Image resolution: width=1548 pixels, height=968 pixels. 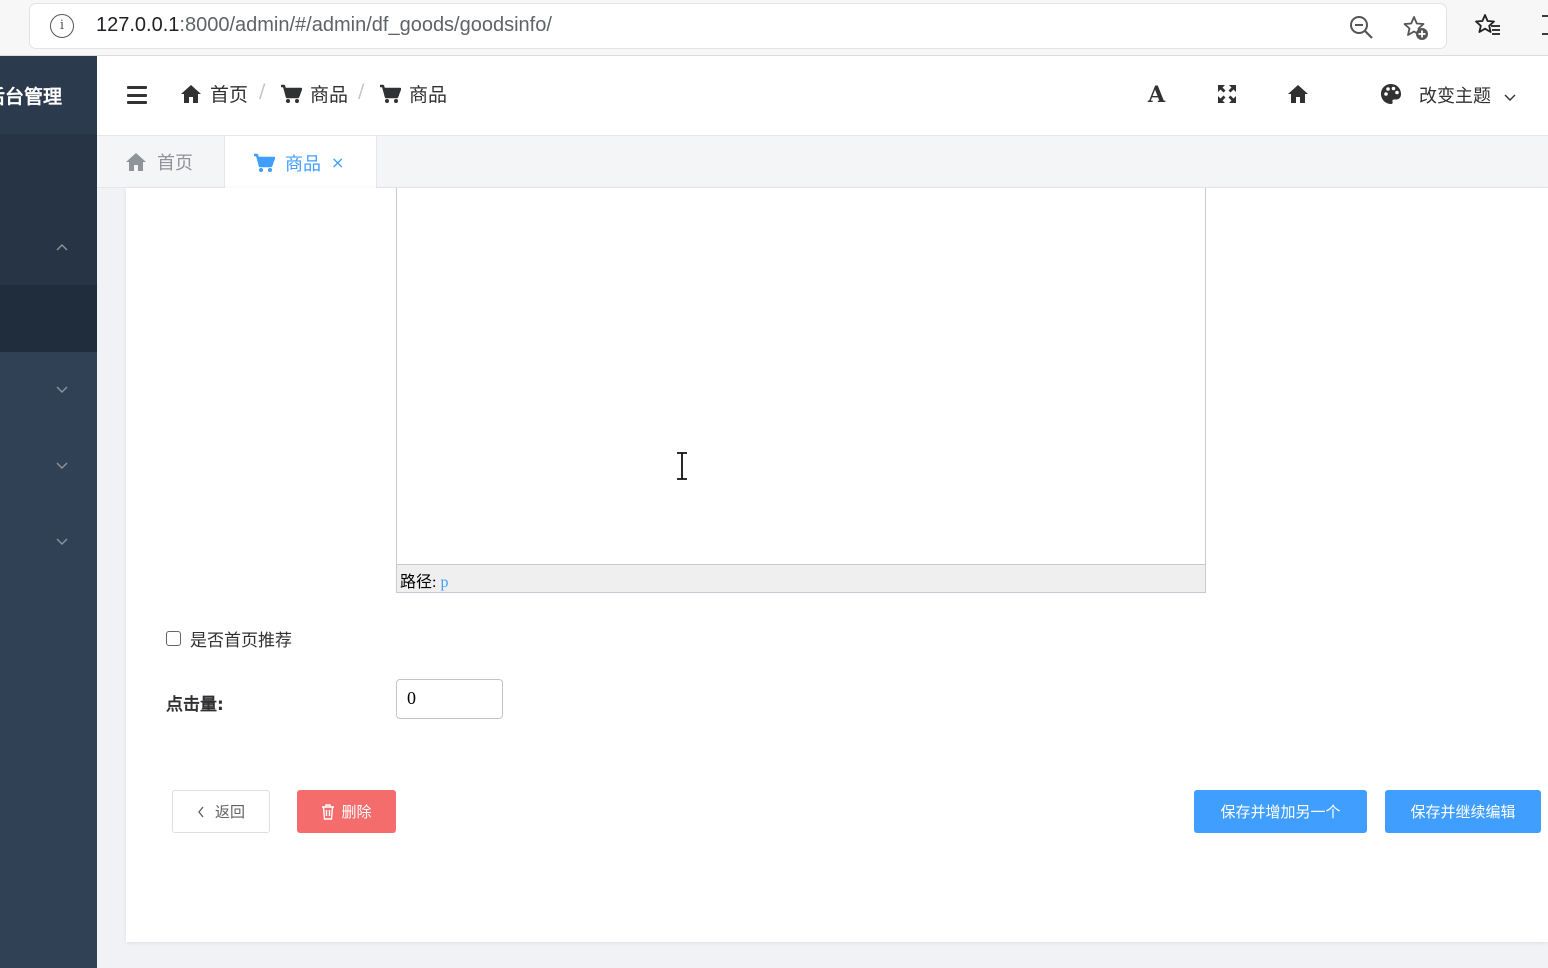 What do you see at coordinates (1416, 28) in the screenshot?
I see `add-favorite-icon` at bounding box center [1416, 28].